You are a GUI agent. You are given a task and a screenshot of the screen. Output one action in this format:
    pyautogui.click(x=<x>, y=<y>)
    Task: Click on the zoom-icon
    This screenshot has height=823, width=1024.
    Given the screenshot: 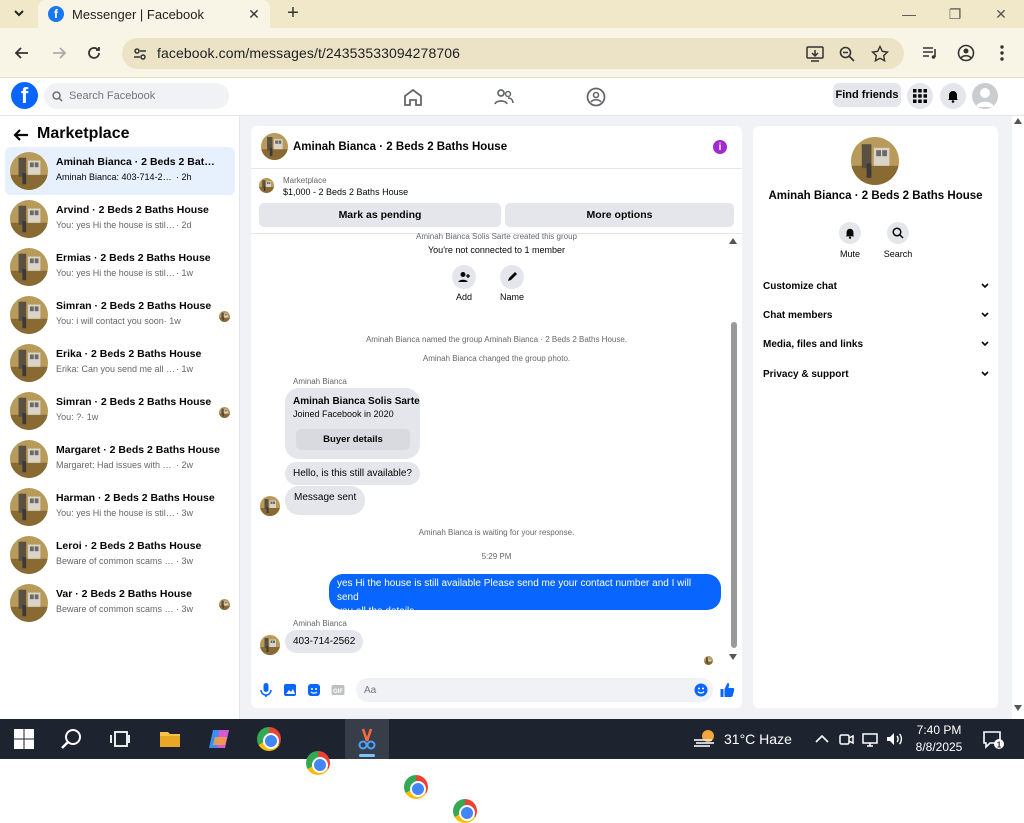 What is the action you would take?
    pyautogui.click(x=847, y=54)
    